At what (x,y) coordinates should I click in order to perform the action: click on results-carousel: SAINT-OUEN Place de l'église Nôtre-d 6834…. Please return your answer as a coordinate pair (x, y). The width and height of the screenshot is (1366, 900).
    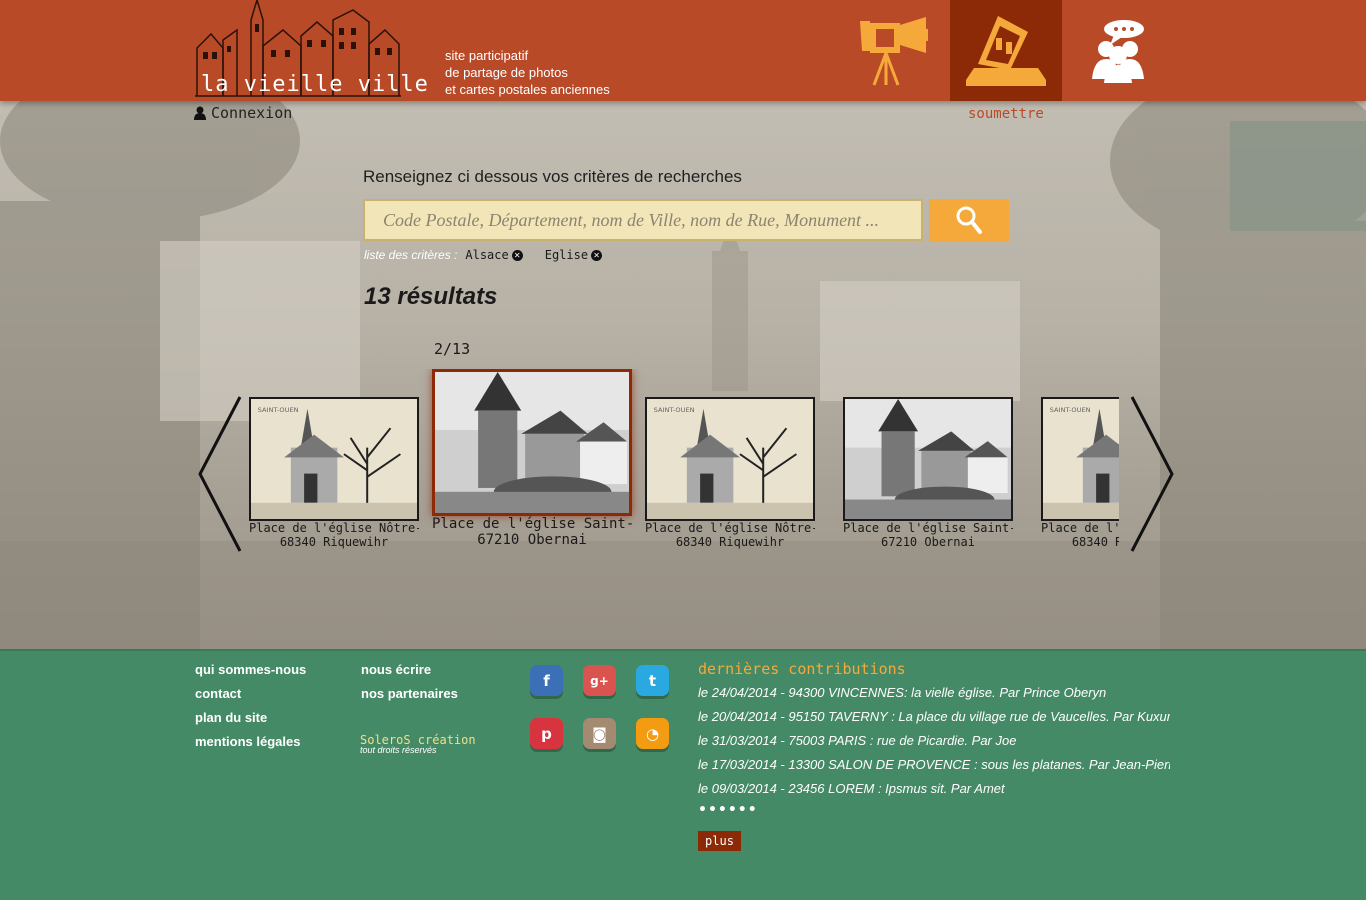
    Looking at the image, I should click on (684, 464).